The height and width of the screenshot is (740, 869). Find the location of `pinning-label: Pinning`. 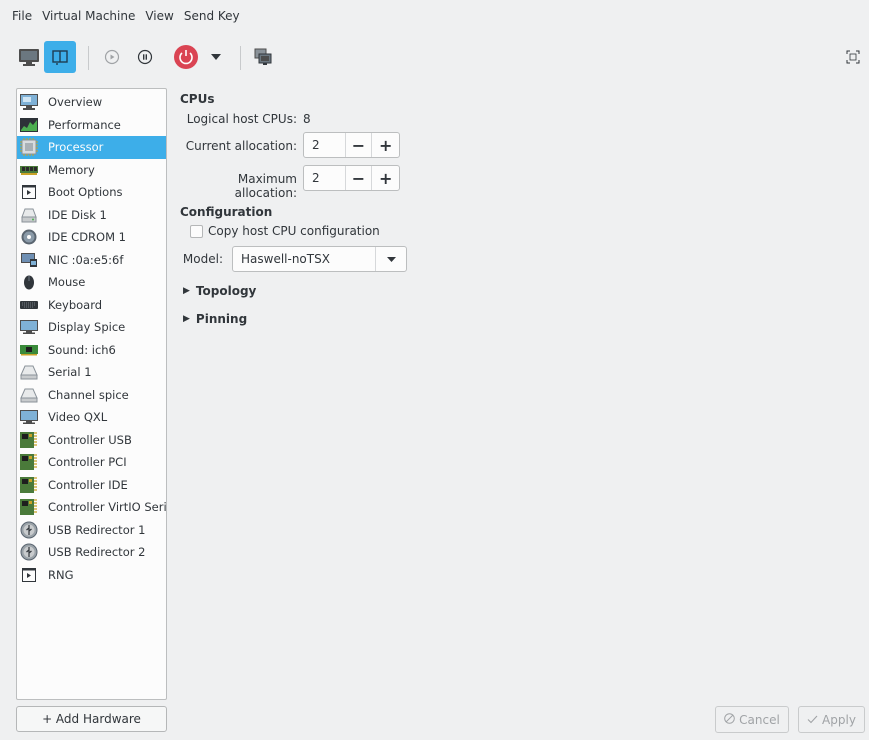

pinning-label: Pinning is located at coordinates (221, 319).